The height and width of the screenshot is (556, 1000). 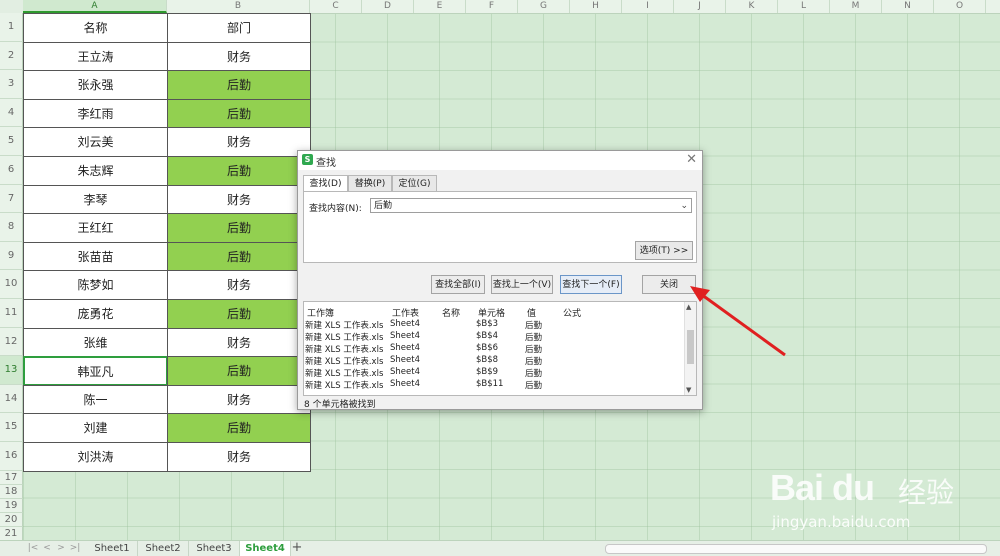 What do you see at coordinates (11, 27) in the screenshot?
I see `row-header-1: 1` at bounding box center [11, 27].